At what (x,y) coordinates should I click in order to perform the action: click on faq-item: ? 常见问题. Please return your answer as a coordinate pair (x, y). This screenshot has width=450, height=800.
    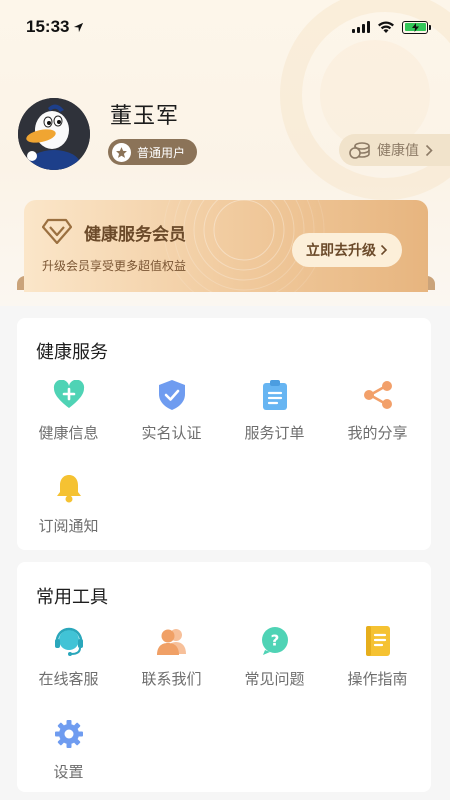
    Looking at the image, I should click on (274, 656).